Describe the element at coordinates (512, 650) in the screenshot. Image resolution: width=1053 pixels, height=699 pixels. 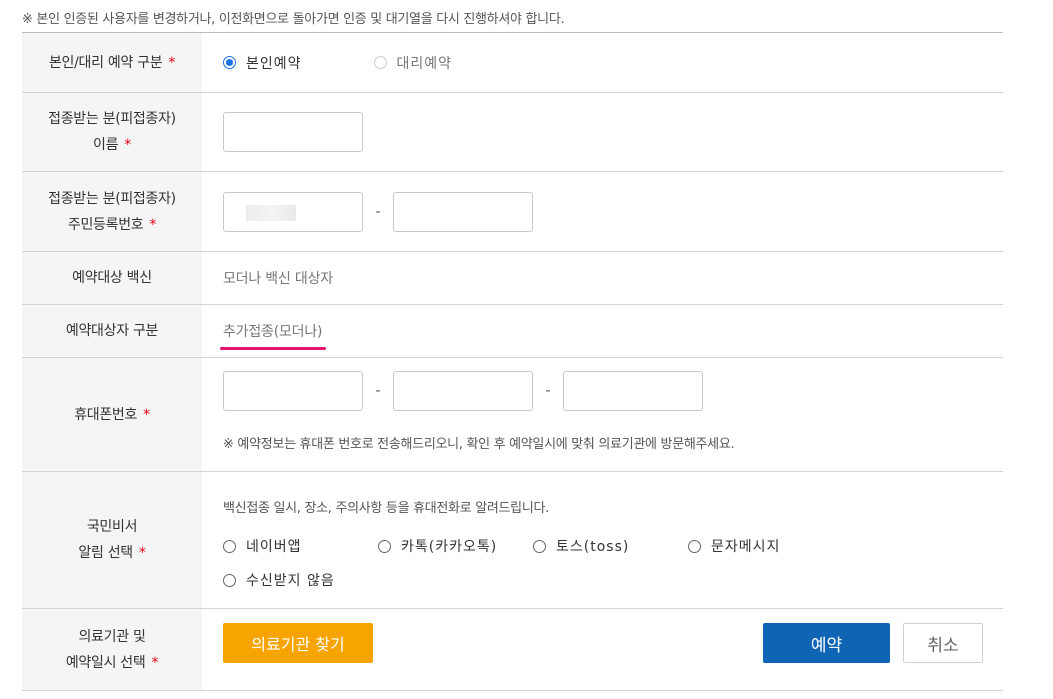
I see `row-facility: 의료기관 및 예약일시 선택 * 의료기관 찾기 예약 취소` at that location.